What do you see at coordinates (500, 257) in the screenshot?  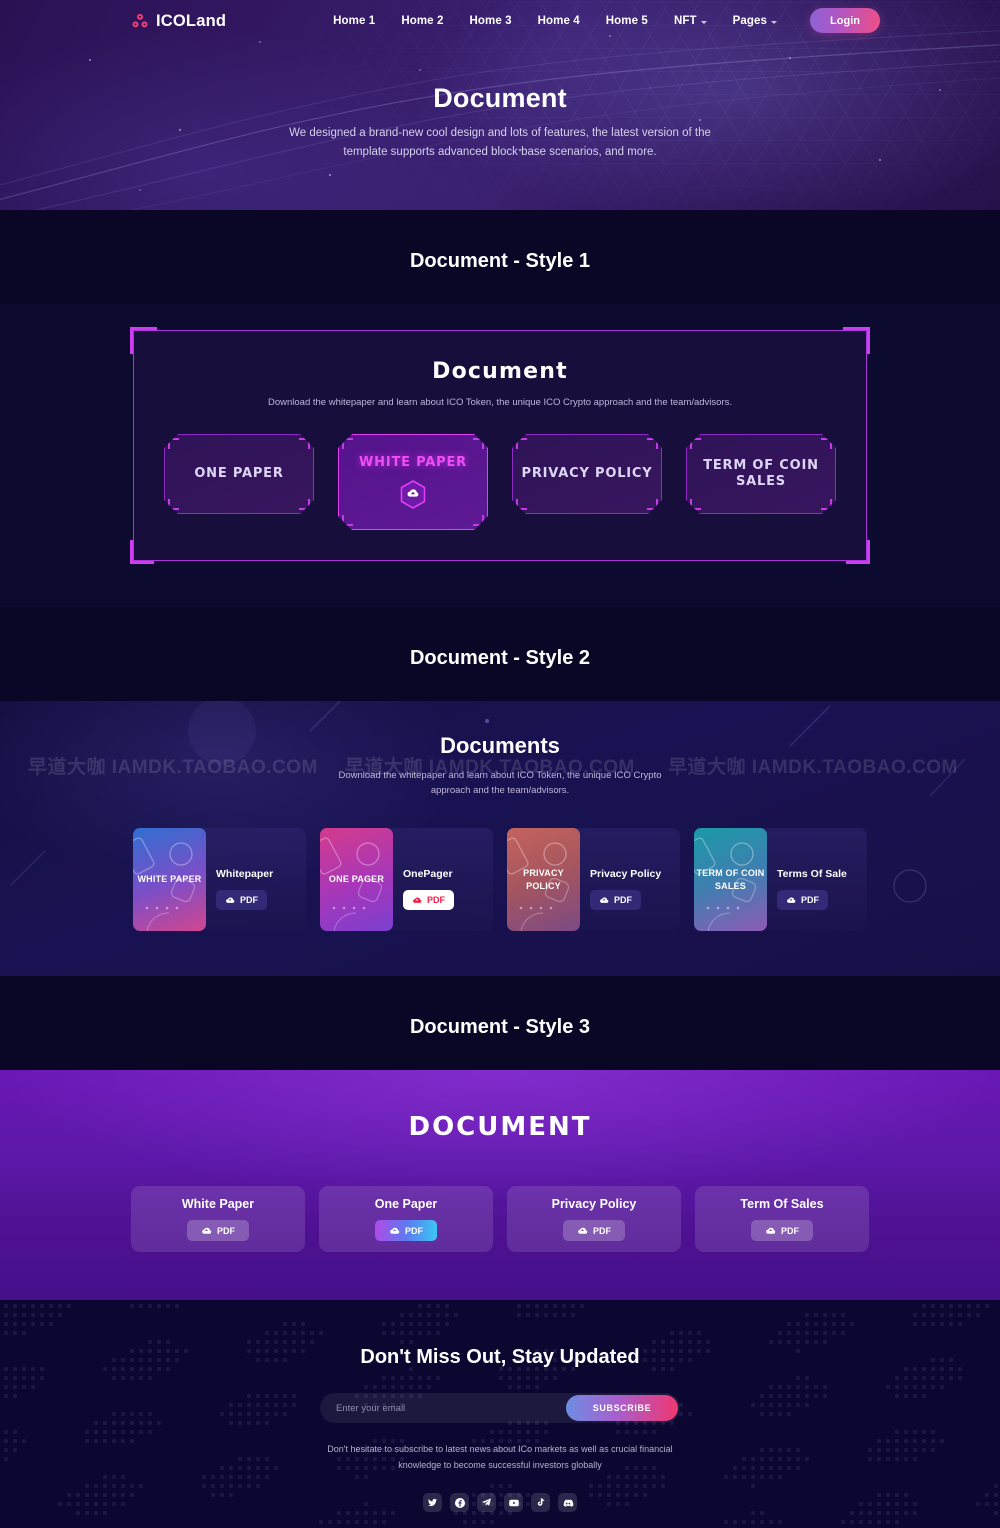 I see `section-heading-style-1: Document - Style 1` at bounding box center [500, 257].